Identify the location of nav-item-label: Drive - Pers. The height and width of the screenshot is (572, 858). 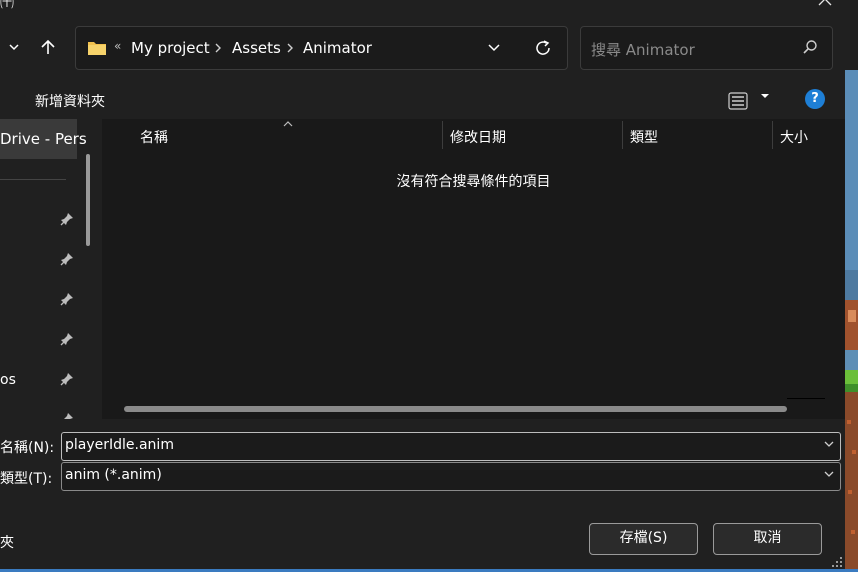
(43, 139).